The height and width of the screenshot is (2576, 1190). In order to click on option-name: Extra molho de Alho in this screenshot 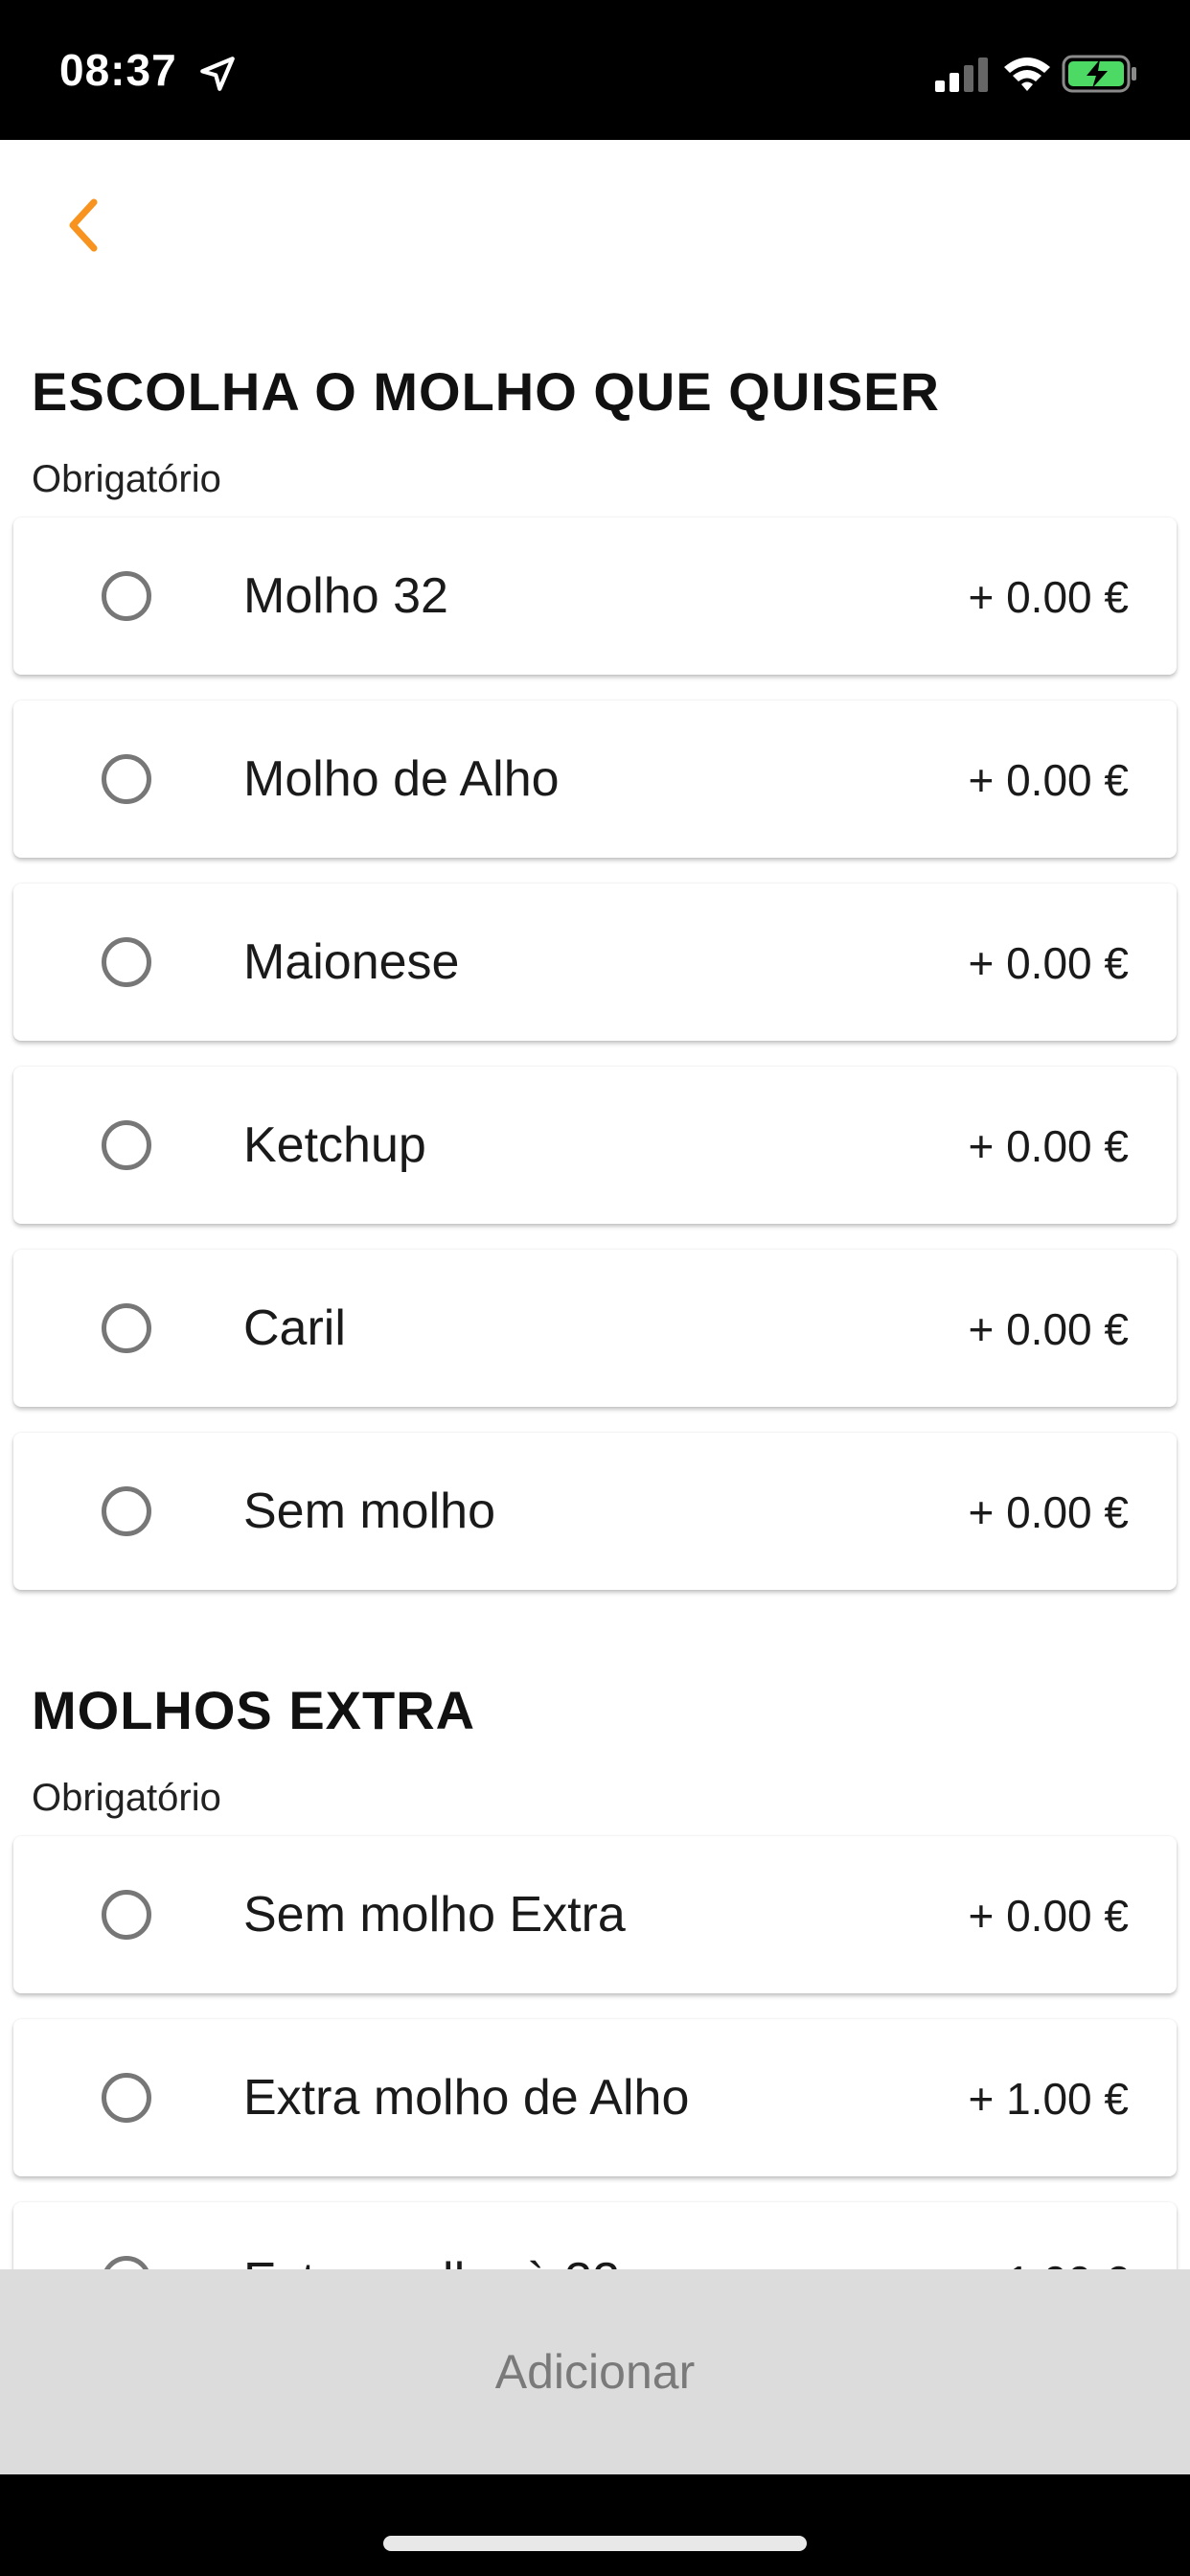, I will do `click(467, 2098)`.